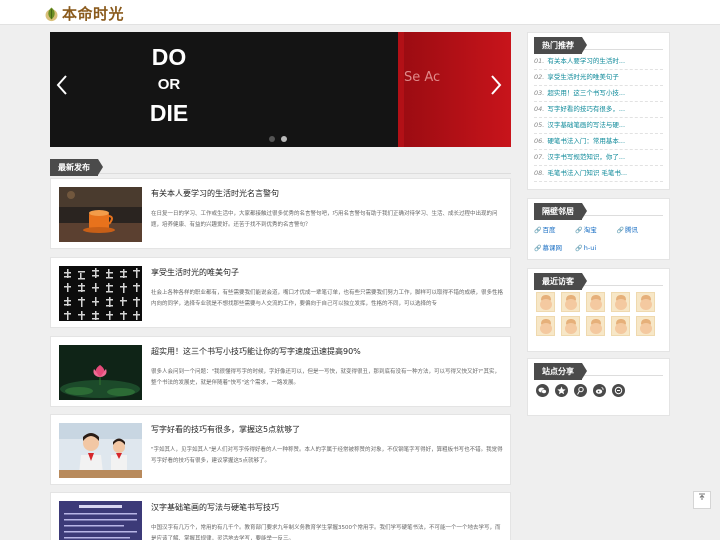 Image resolution: width=720 pixels, height=540 pixels. I want to click on article-title: 写字好看的技巧有很多，掌握这5点就够了, so click(326, 429).